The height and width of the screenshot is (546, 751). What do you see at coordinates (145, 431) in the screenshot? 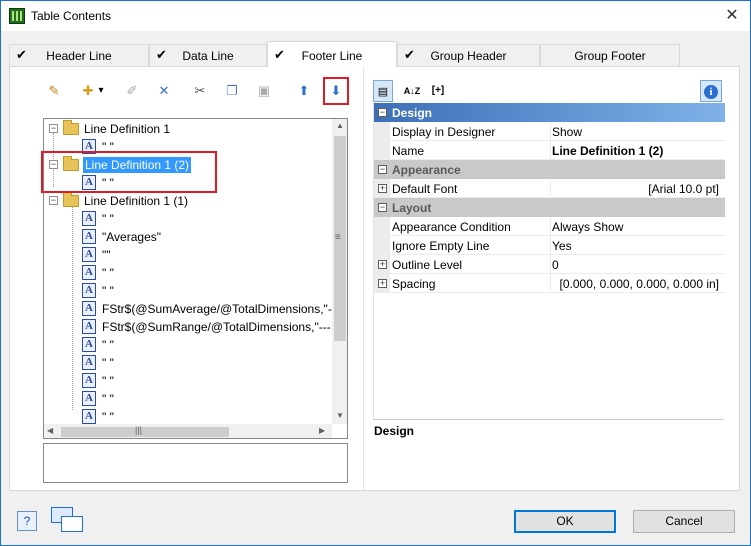
I see `scroll-thumb: |||` at bounding box center [145, 431].